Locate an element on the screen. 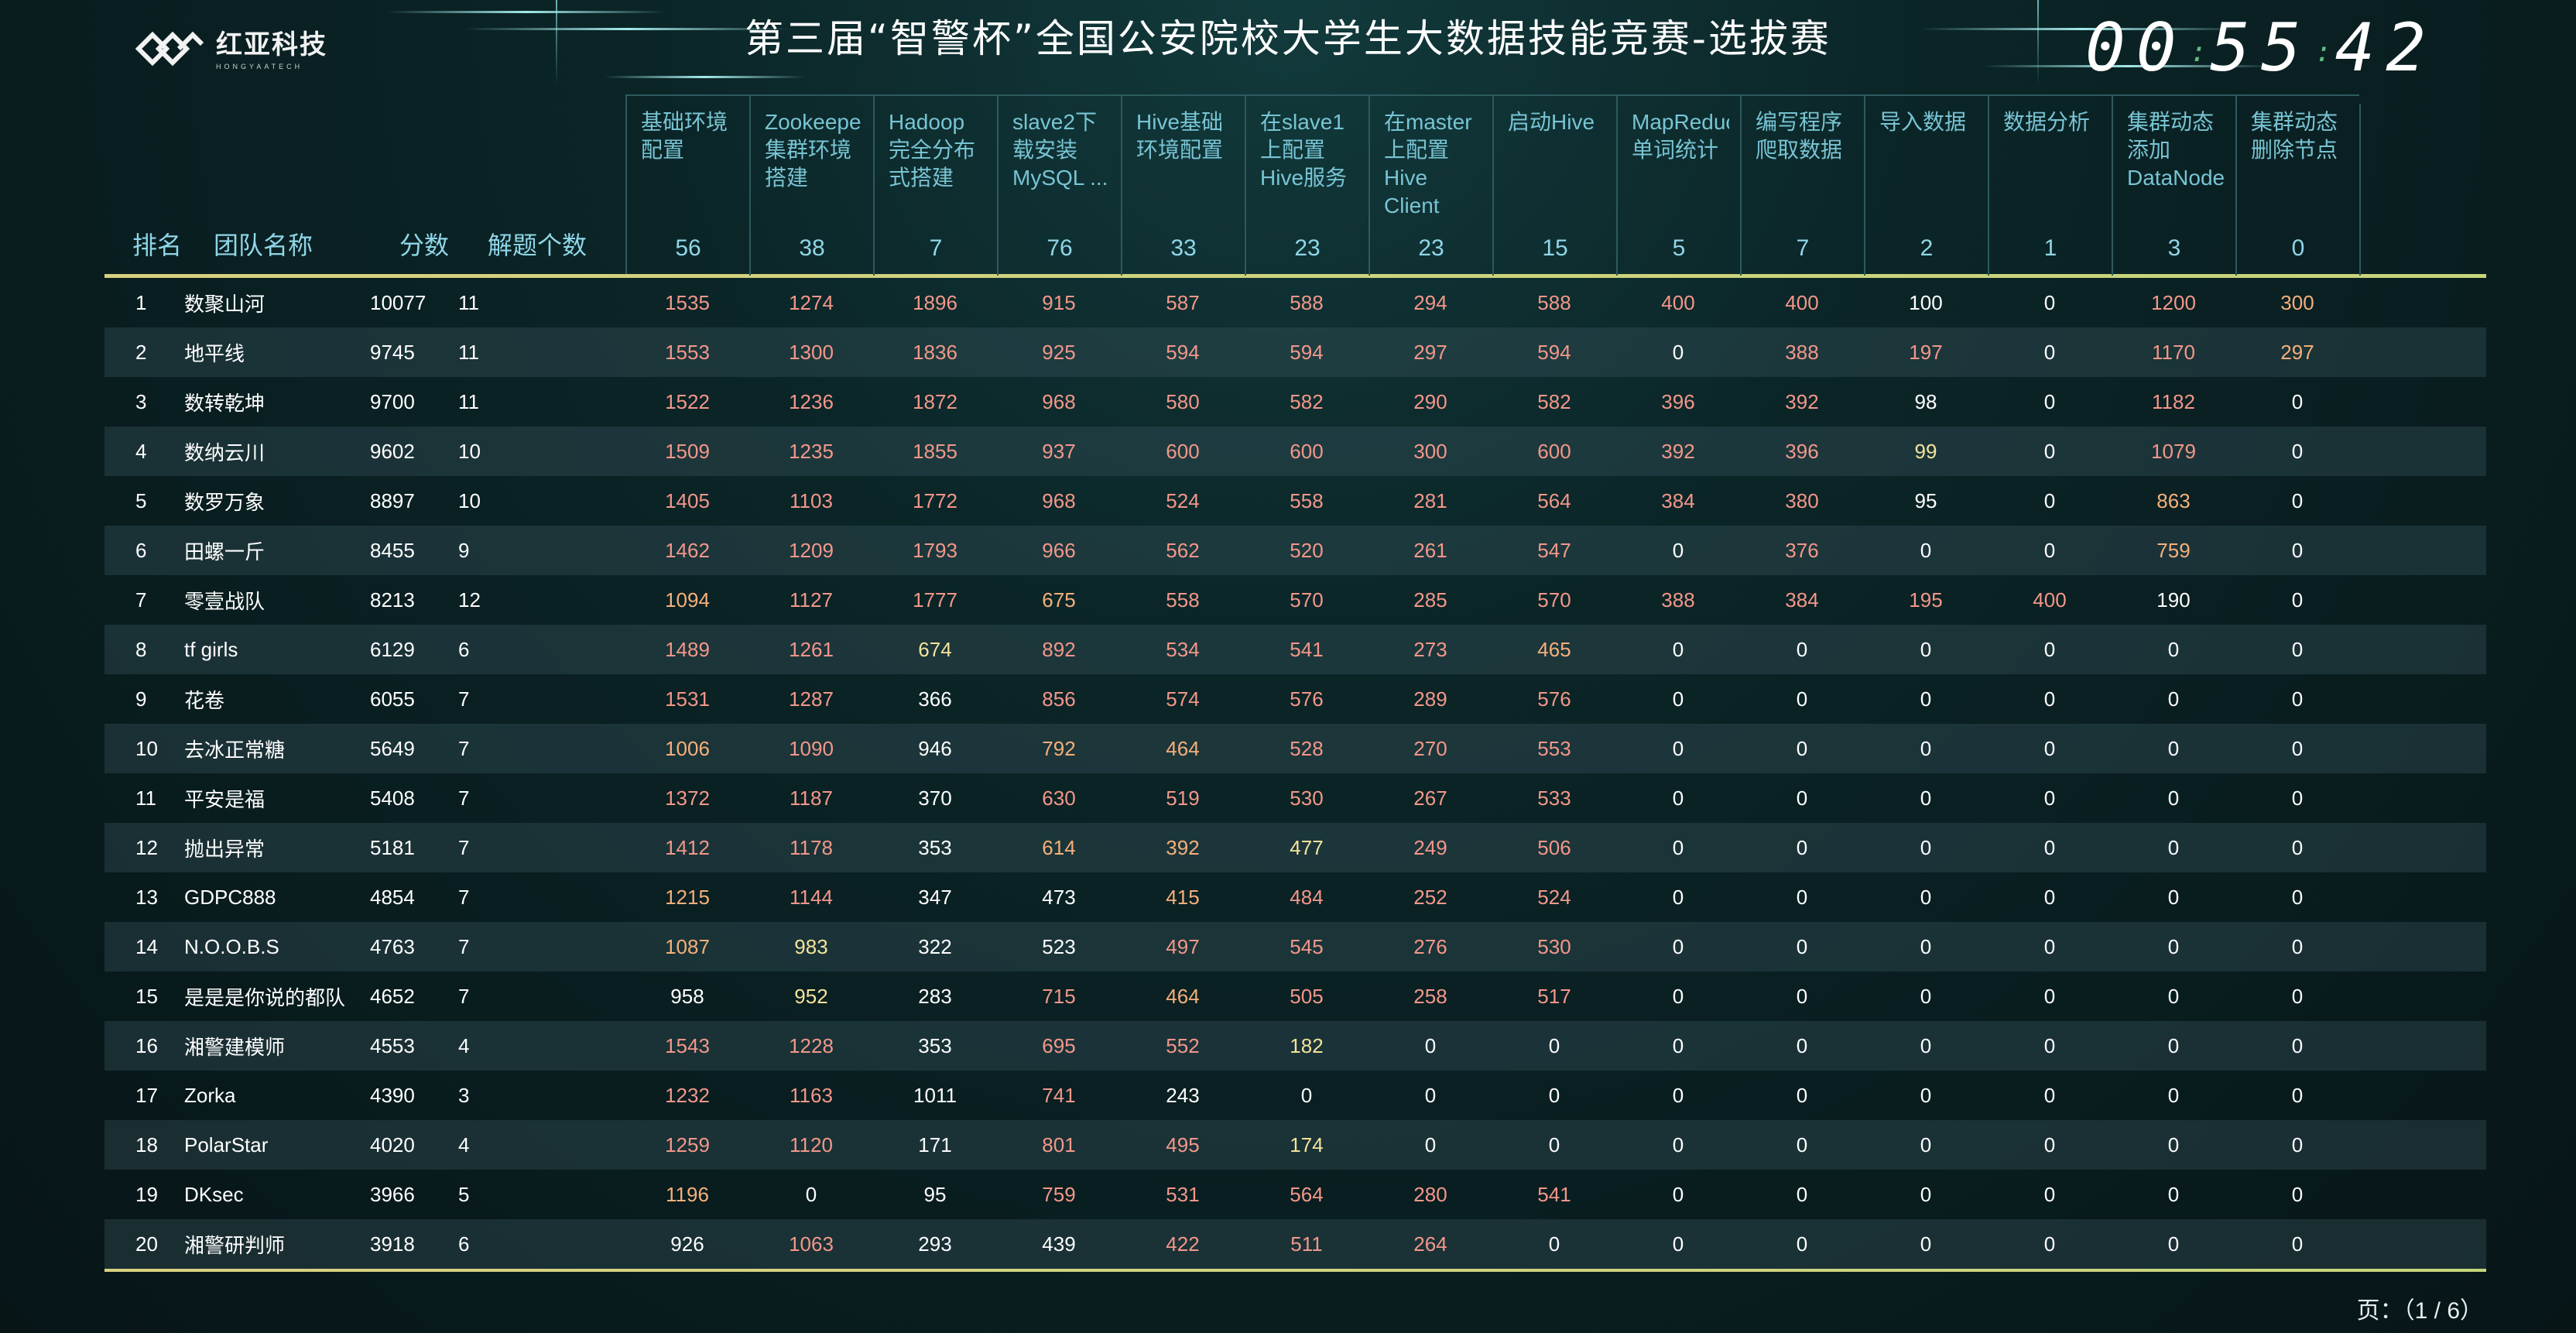 Image resolution: width=2576 pixels, height=1333 pixels. problem-score-cell: 261 is located at coordinates (1430, 550).